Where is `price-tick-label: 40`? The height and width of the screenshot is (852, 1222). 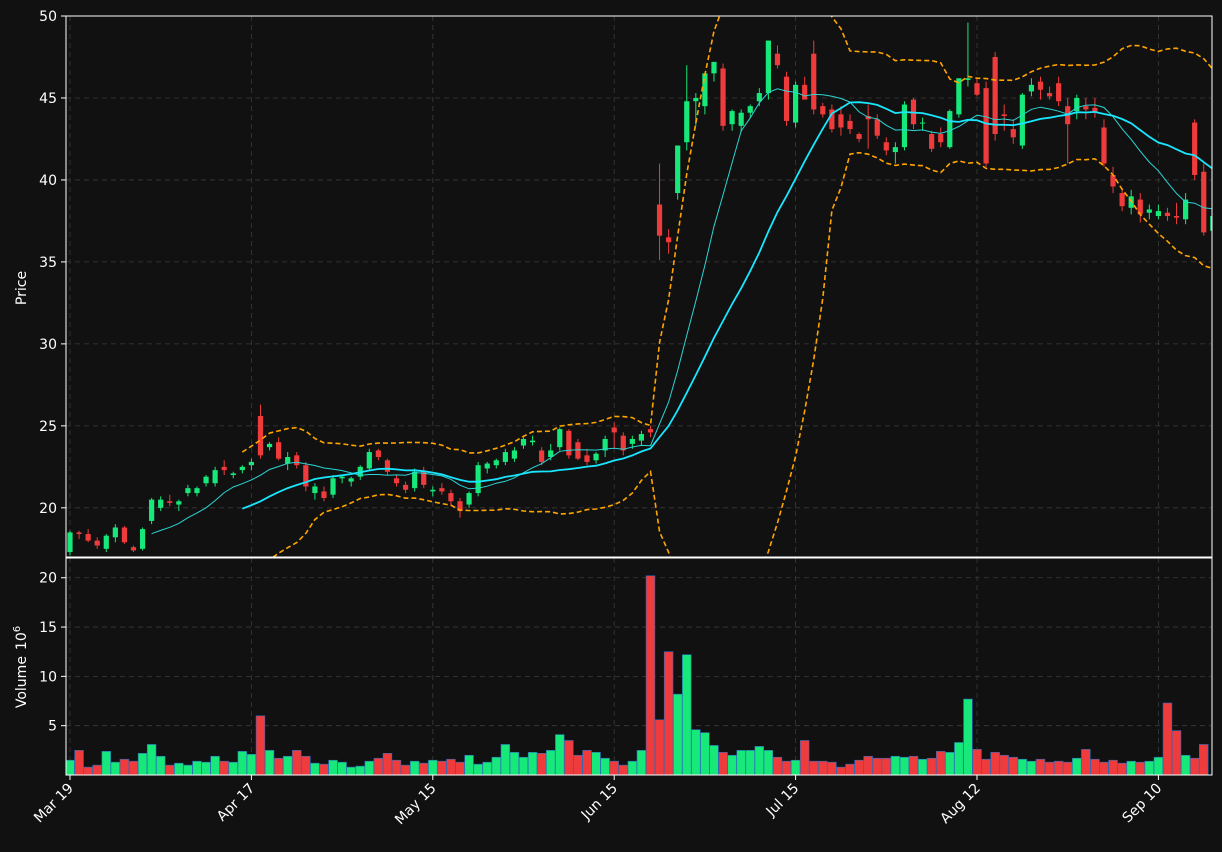
price-tick-label: 40 is located at coordinates (48, 181).